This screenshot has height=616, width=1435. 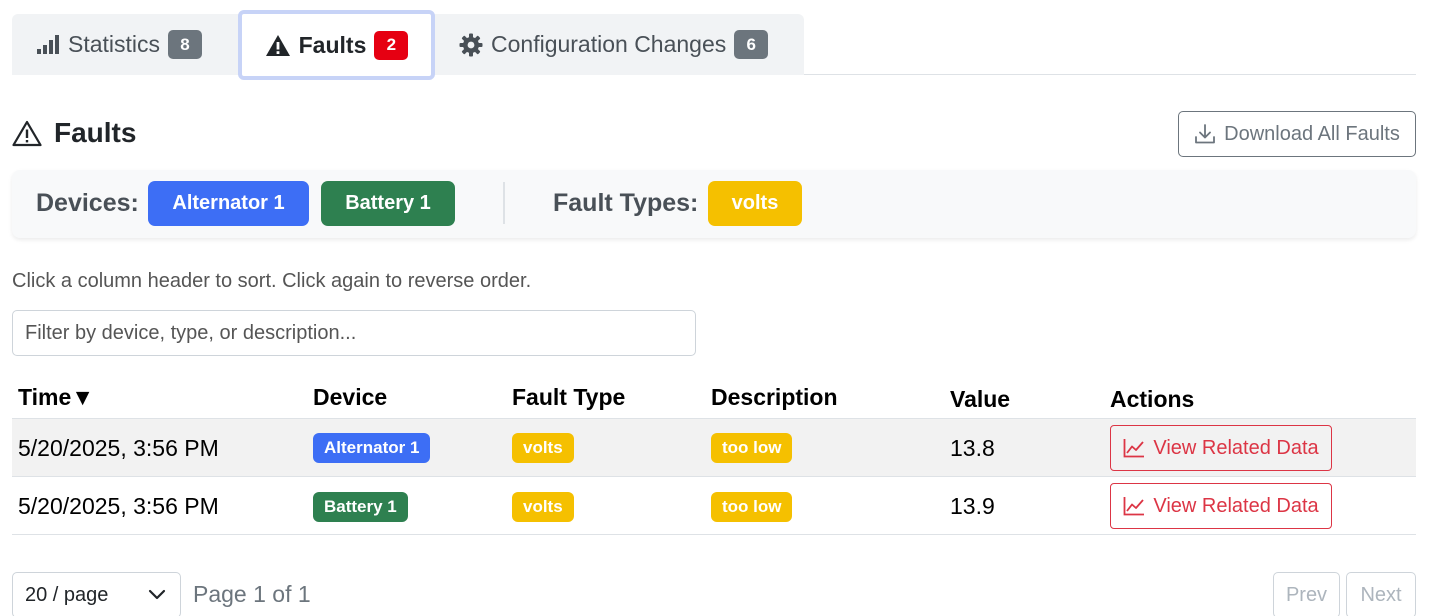 I want to click on tab-faults: Faults 2, so click(x=336, y=45).